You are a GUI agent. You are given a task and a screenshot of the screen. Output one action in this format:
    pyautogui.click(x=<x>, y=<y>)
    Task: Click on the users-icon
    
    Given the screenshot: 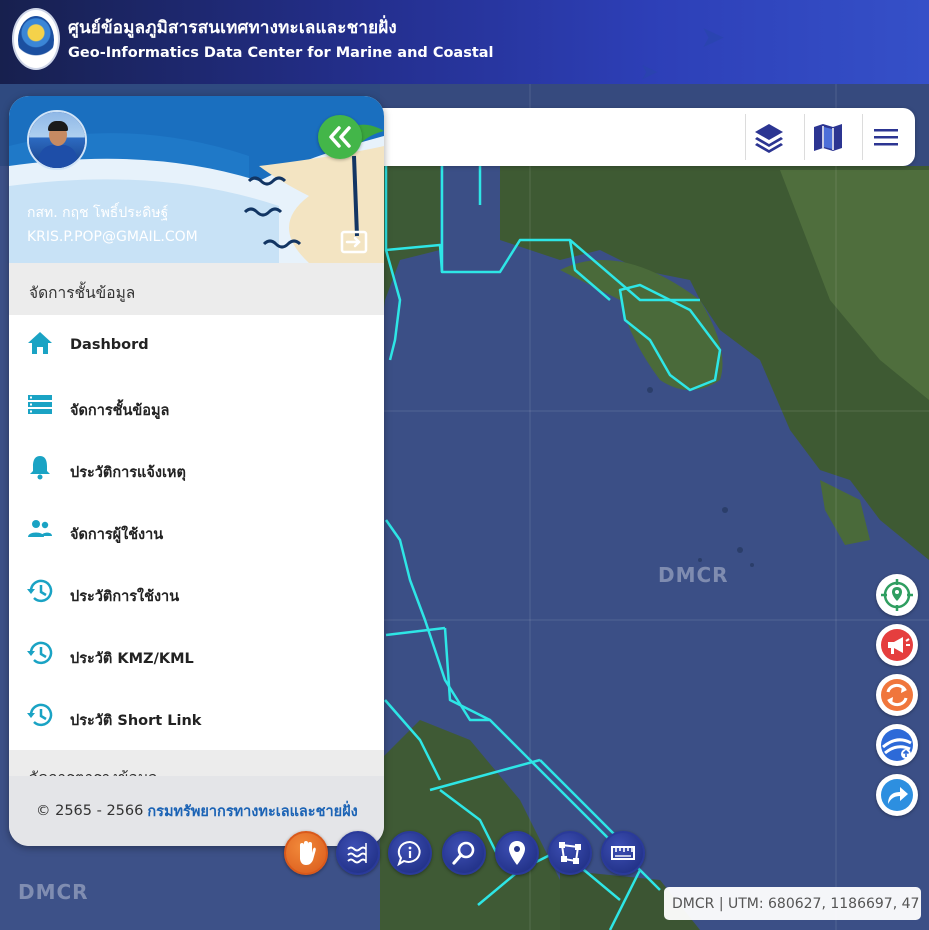 What is the action you would take?
    pyautogui.click(x=40, y=528)
    